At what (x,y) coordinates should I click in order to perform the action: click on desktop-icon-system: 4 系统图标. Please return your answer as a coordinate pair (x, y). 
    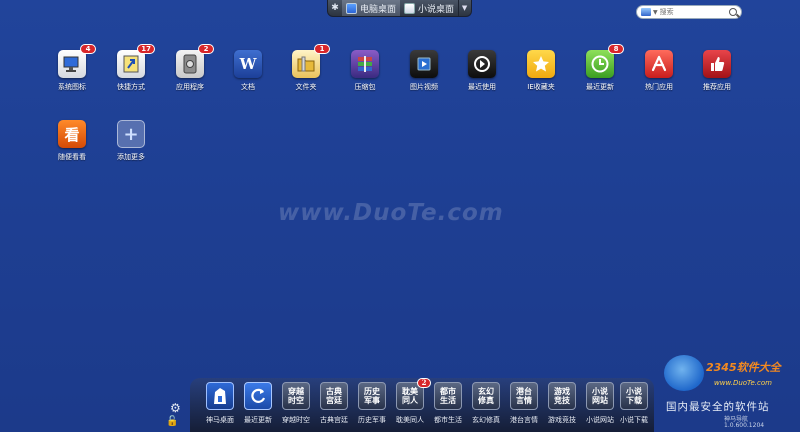
    Looking at the image, I should click on (72, 68).